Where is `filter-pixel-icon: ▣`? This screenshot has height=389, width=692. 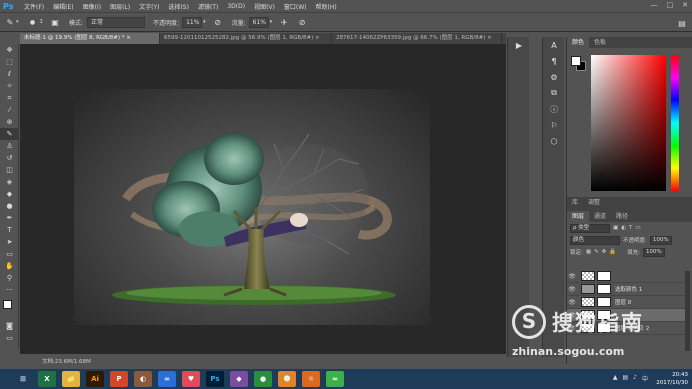 filter-pixel-icon: ▣ is located at coordinates (615, 228).